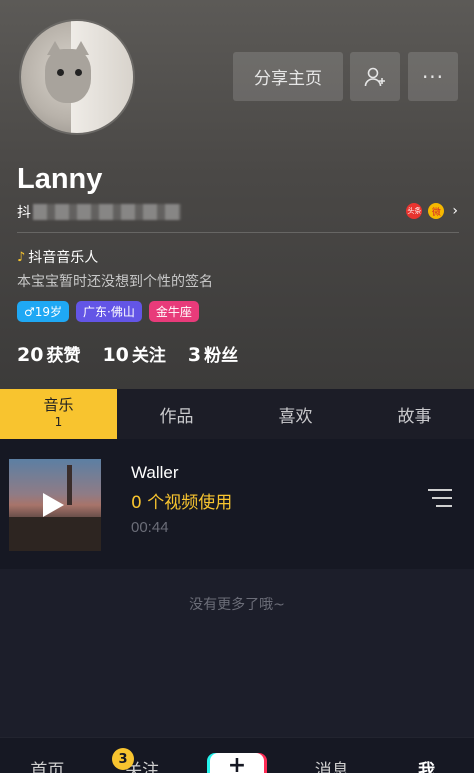 The width and height of the screenshot is (474, 773). What do you see at coordinates (48, 353) in the screenshot?
I see `stat-likes: 20 获赞` at bounding box center [48, 353].